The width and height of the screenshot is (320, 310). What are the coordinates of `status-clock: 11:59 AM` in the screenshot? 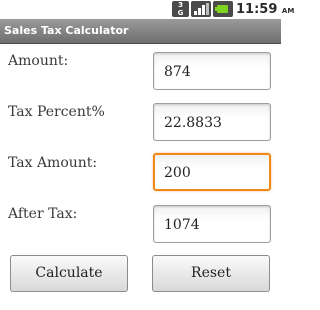 It's located at (265, 9).